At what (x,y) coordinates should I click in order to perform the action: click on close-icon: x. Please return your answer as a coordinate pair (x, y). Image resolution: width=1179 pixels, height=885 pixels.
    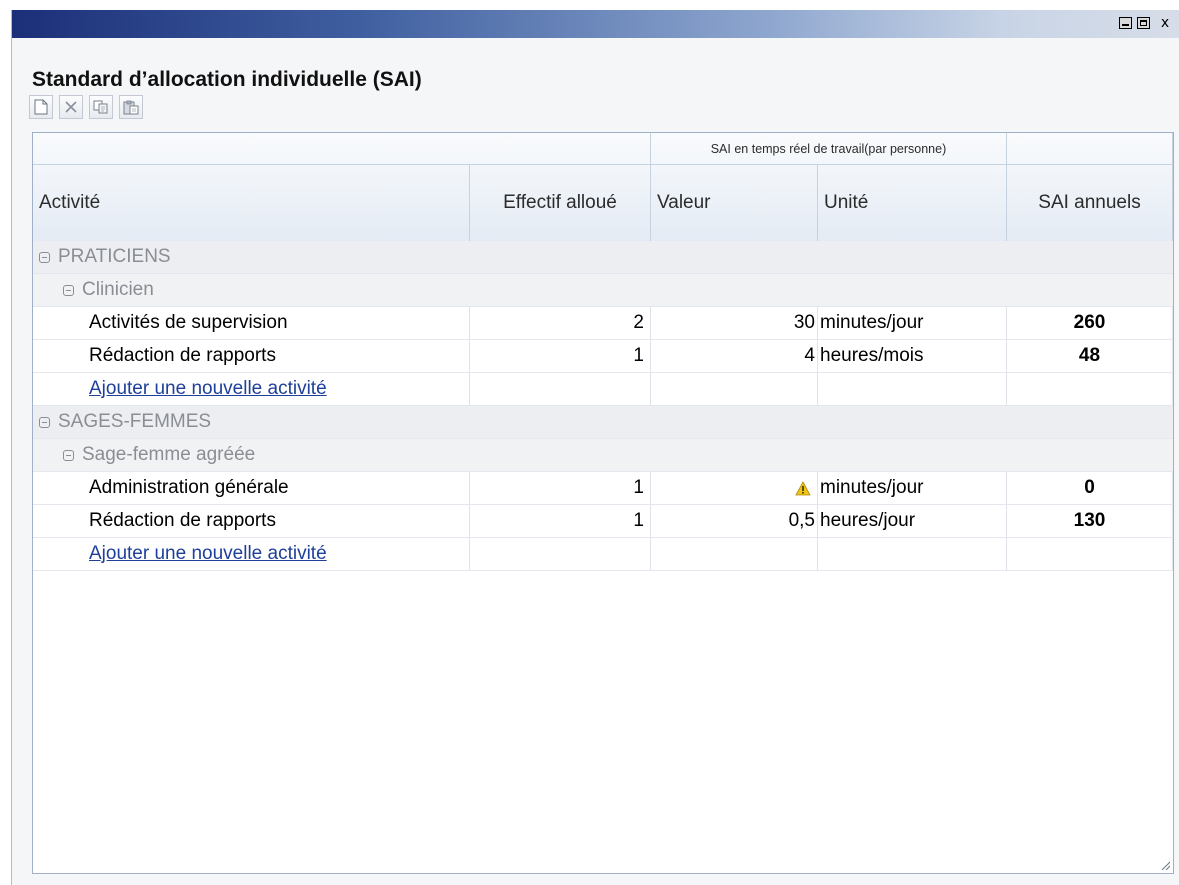
    Looking at the image, I should click on (1165, 23).